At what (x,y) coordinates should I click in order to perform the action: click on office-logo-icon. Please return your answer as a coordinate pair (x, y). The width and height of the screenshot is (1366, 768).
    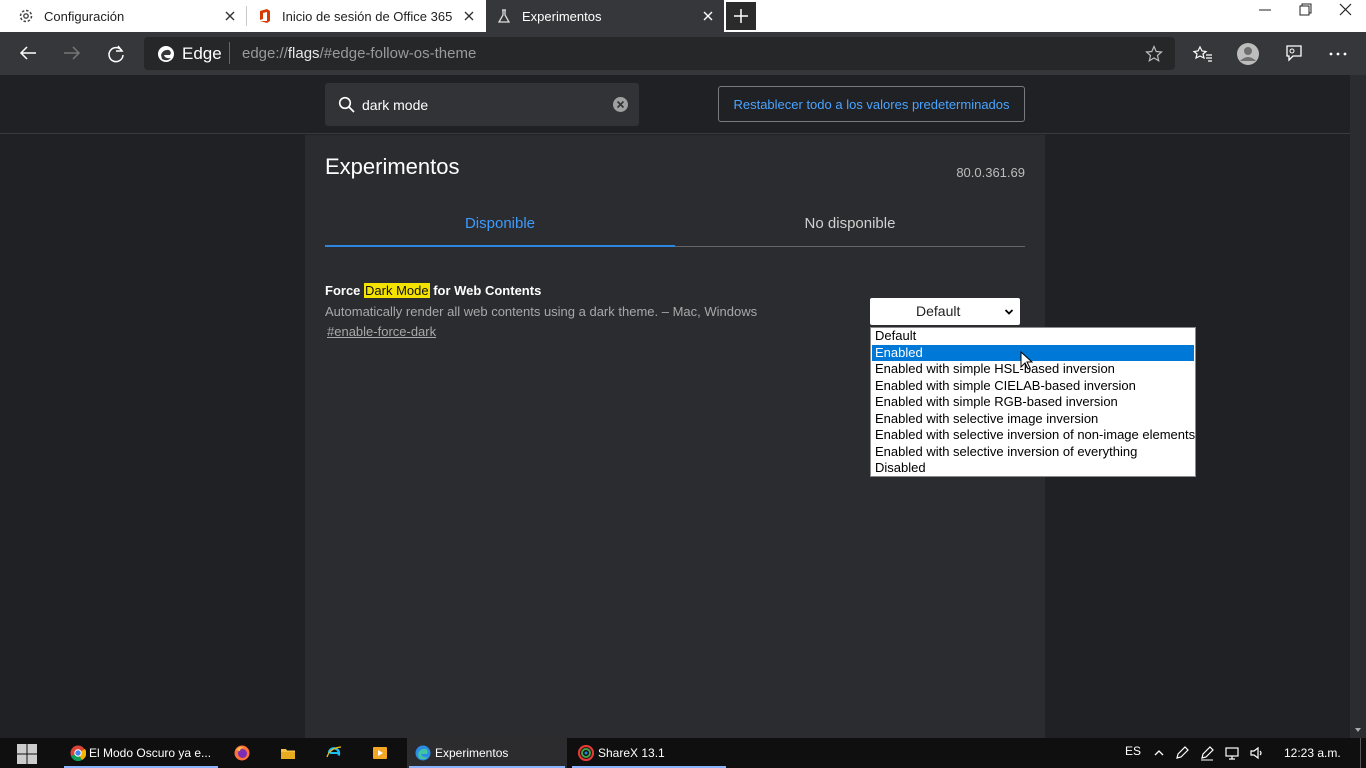
    Looking at the image, I should click on (265, 16).